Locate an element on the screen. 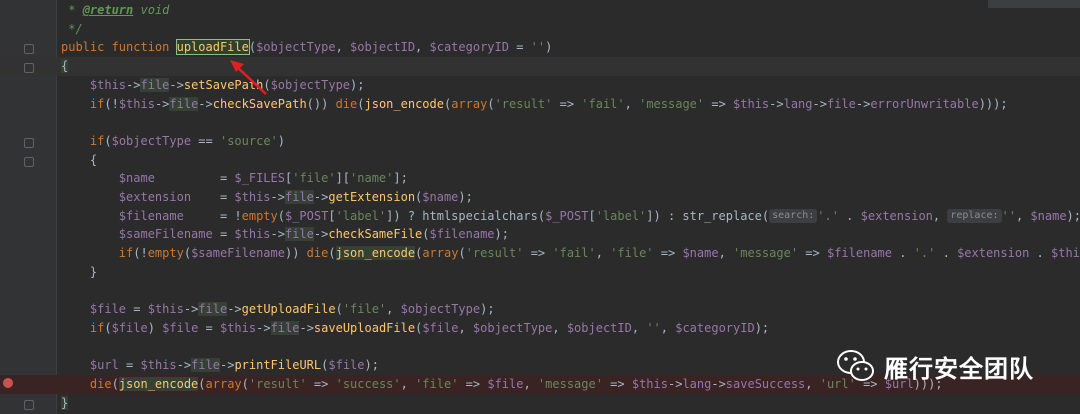 This screenshot has width=1080, height=414. fold-marker-open-brace is located at coordinates (29, 68).